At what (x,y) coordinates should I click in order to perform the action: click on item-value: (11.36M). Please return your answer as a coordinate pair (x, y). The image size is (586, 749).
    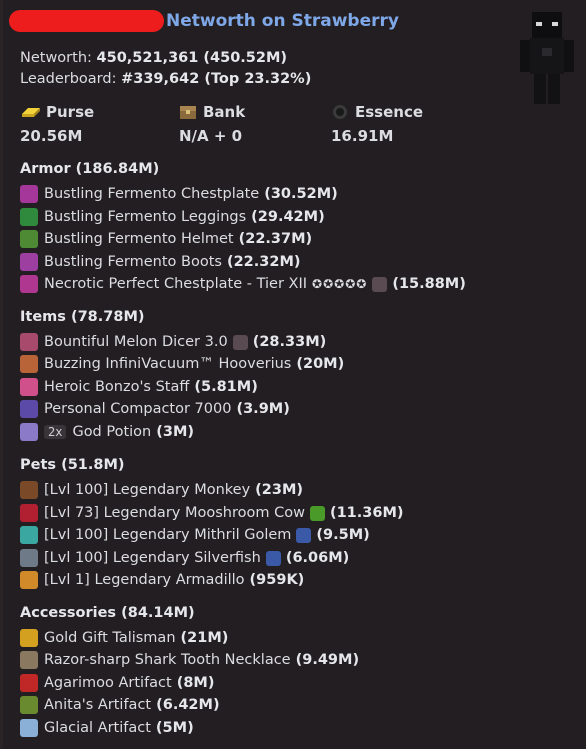
    Looking at the image, I should click on (366, 513).